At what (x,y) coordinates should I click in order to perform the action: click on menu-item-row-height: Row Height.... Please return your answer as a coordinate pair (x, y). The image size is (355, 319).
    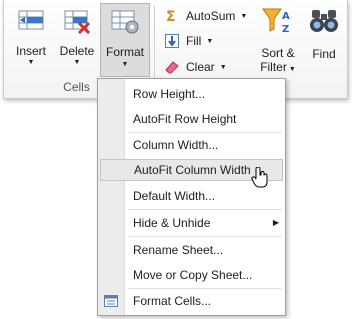
    Looking at the image, I should click on (191, 94).